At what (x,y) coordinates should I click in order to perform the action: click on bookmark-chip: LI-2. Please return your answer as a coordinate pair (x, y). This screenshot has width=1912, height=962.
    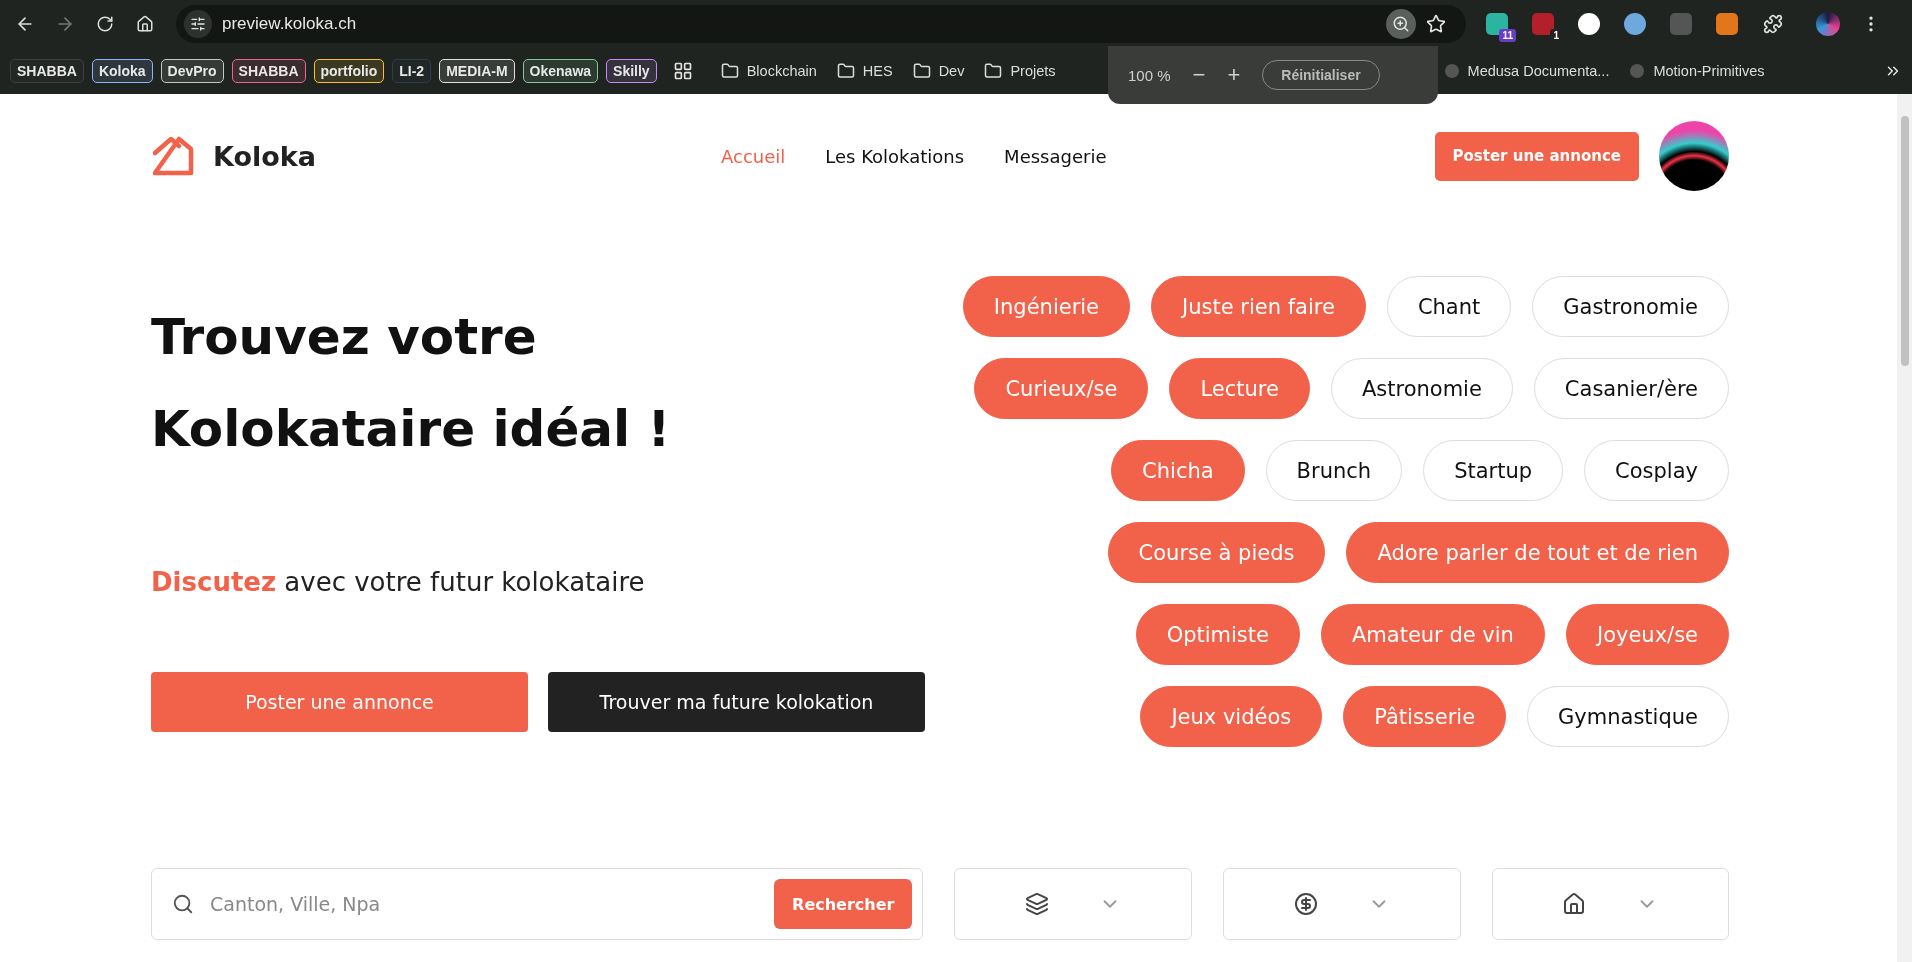
    Looking at the image, I should click on (412, 70).